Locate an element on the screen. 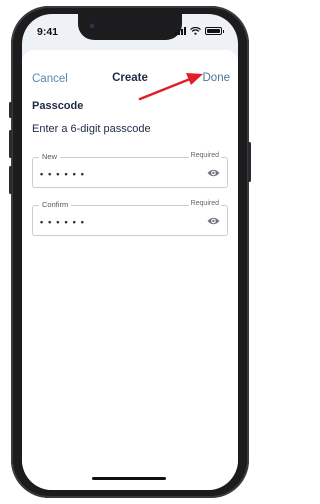 The height and width of the screenshot is (504, 320). home-indicator is located at coordinates (129, 478).